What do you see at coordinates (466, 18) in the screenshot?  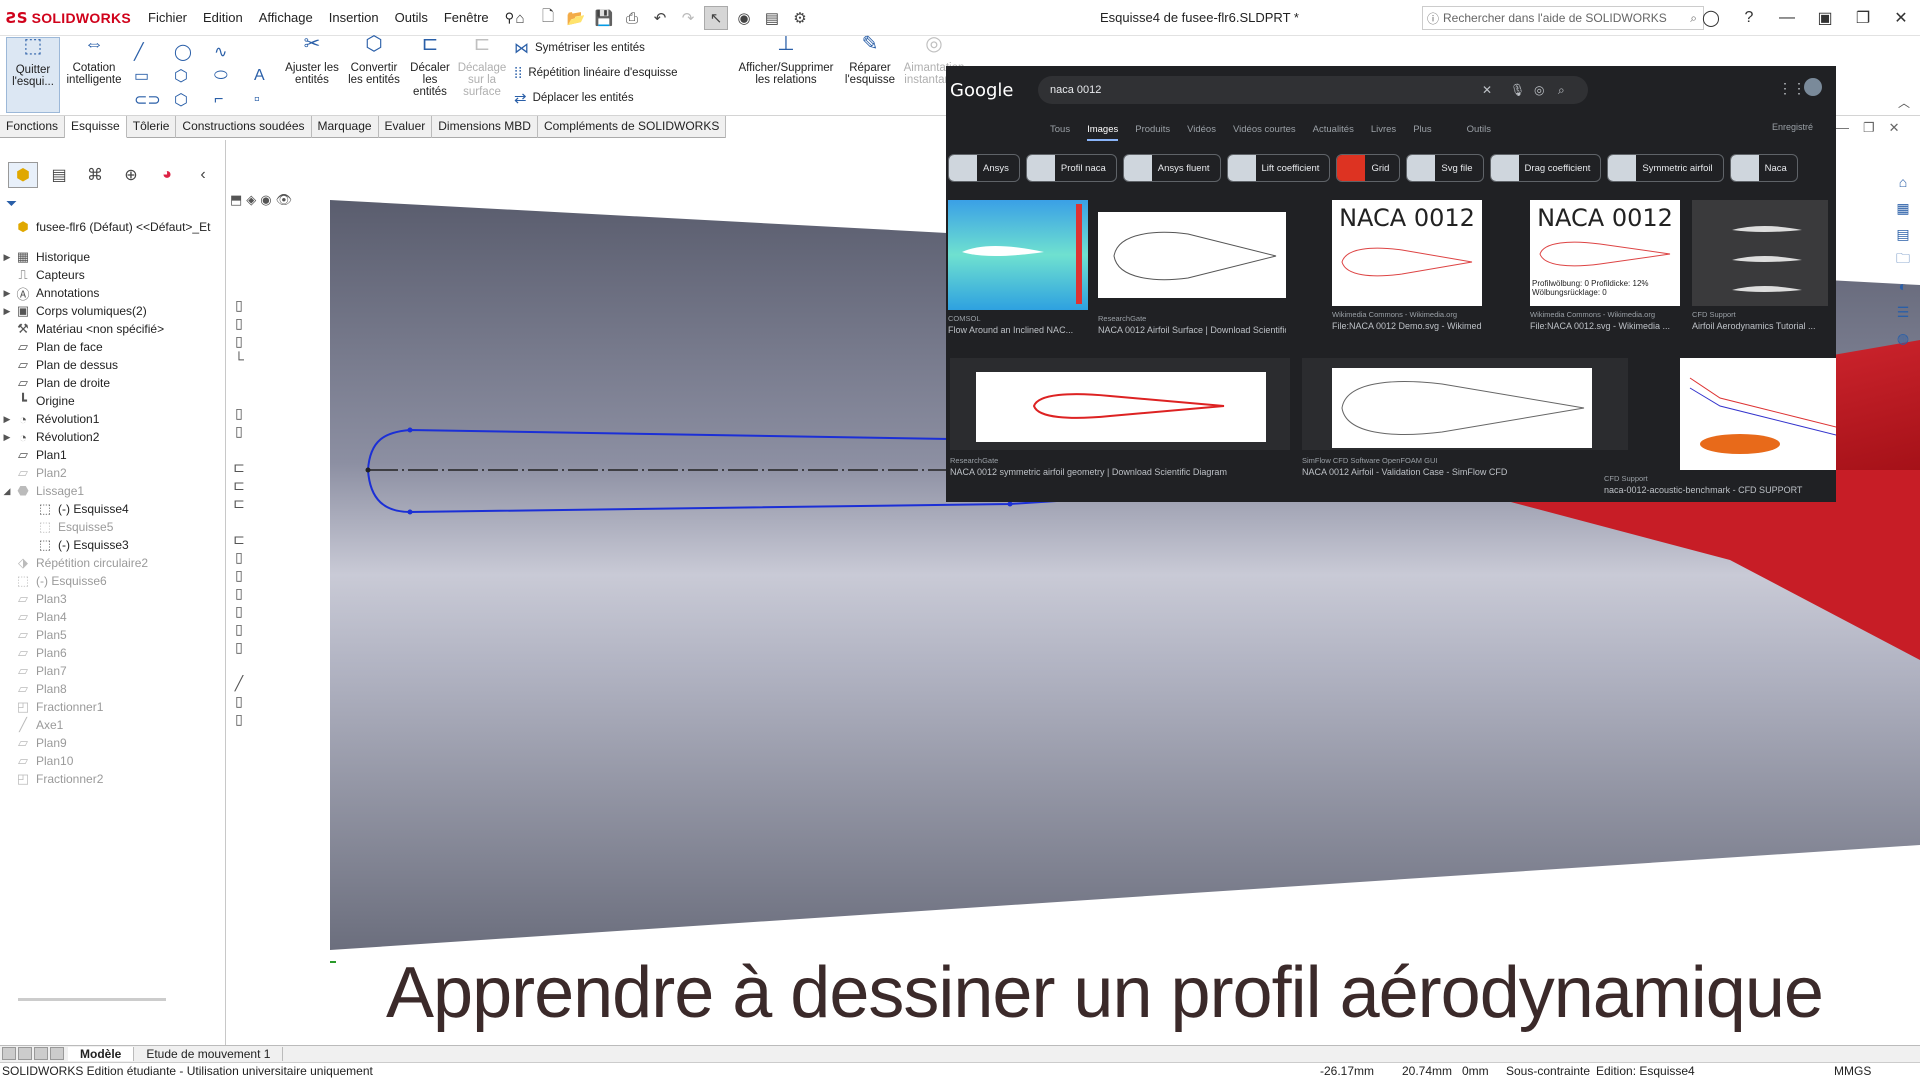 I see `menu-fenetre: Fenêtre` at bounding box center [466, 18].